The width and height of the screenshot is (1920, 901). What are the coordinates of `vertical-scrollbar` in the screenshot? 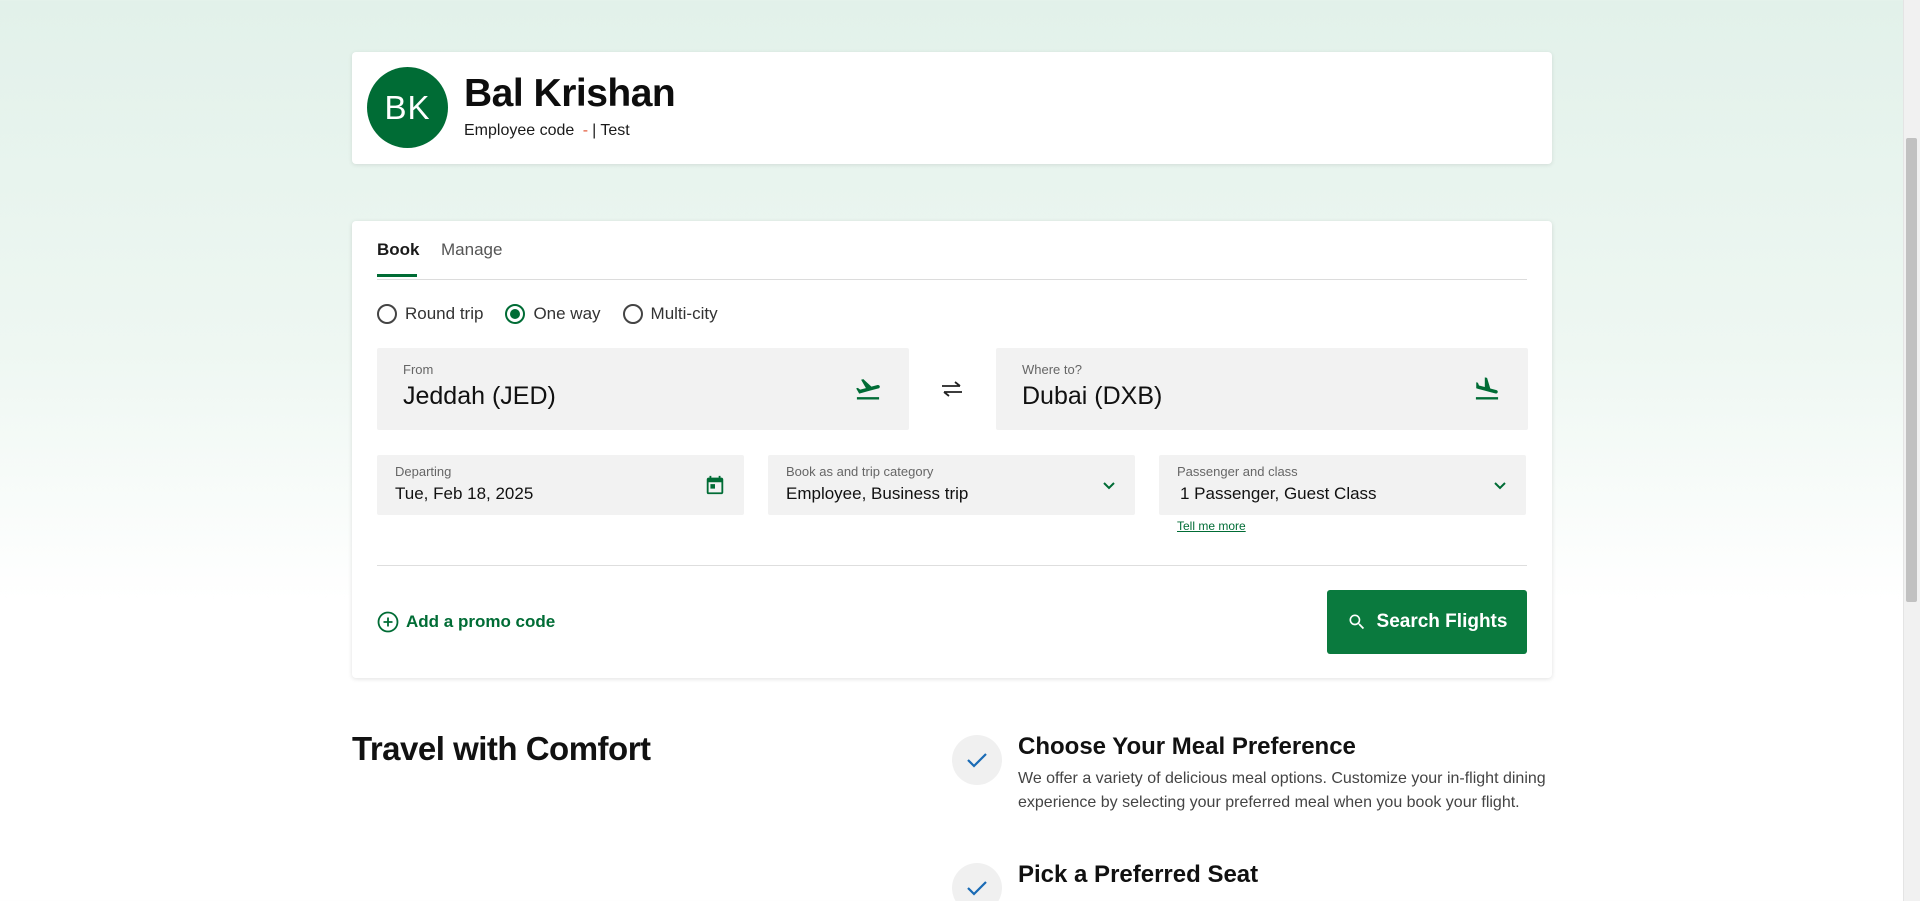 It's located at (1911, 450).